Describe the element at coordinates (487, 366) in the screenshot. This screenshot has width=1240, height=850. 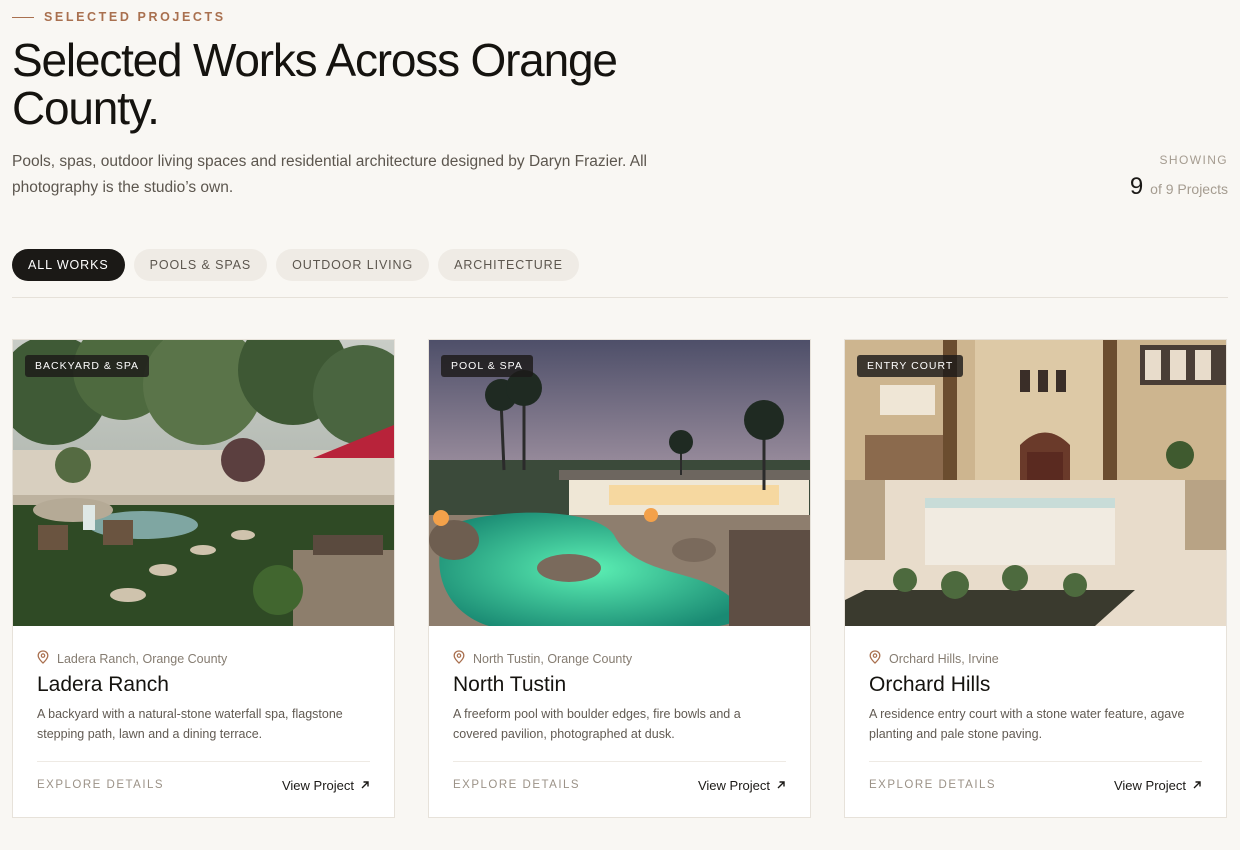
I see `project-category-tag: POOL & SPA` at that location.